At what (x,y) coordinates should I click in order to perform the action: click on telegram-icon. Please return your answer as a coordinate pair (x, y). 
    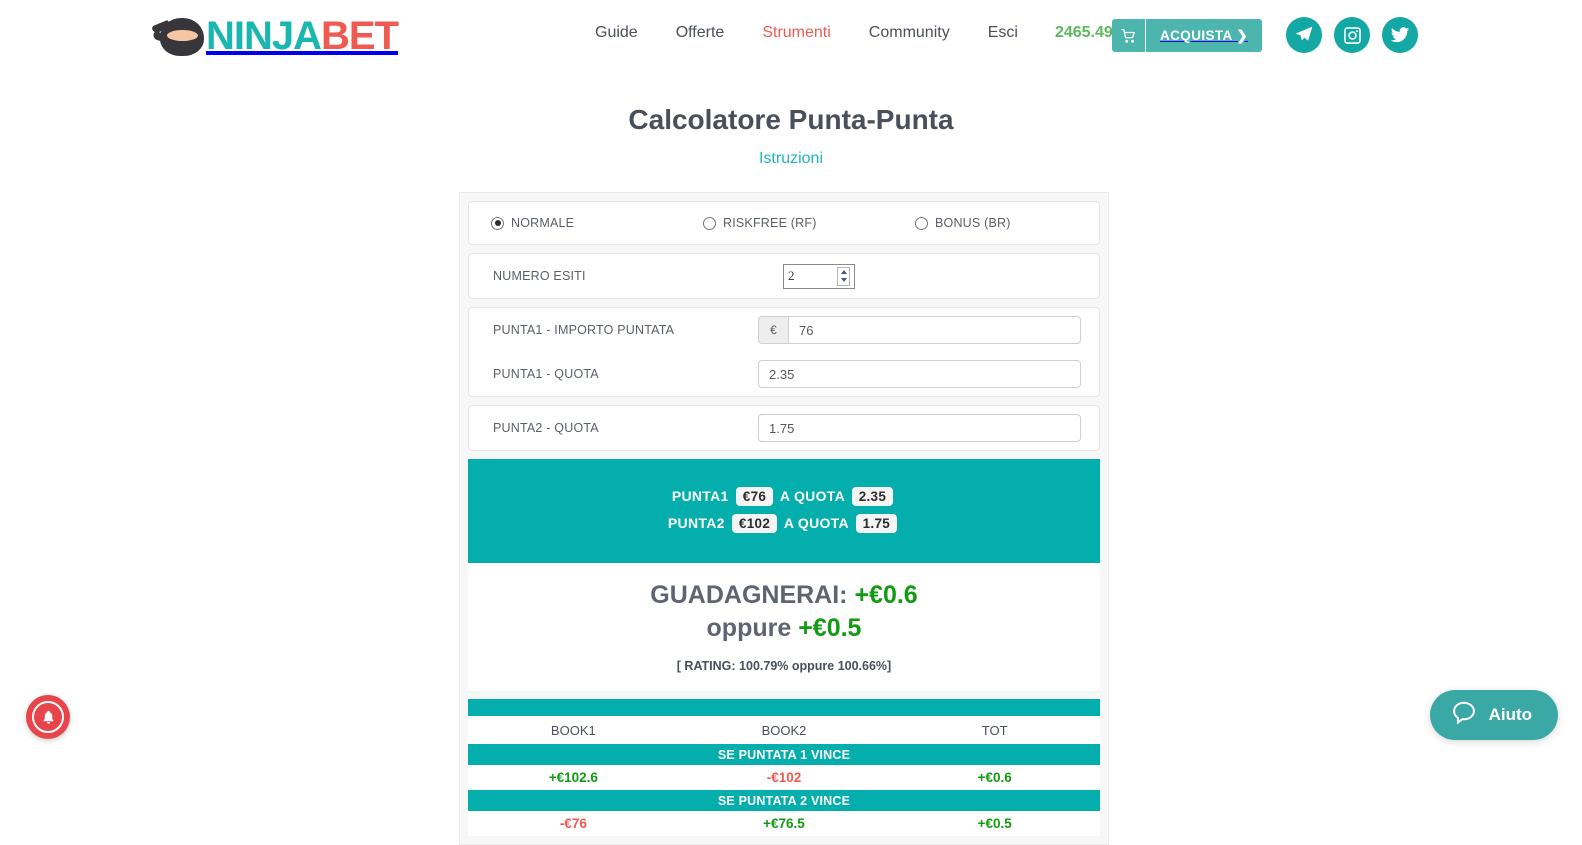
    Looking at the image, I should click on (1304, 35).